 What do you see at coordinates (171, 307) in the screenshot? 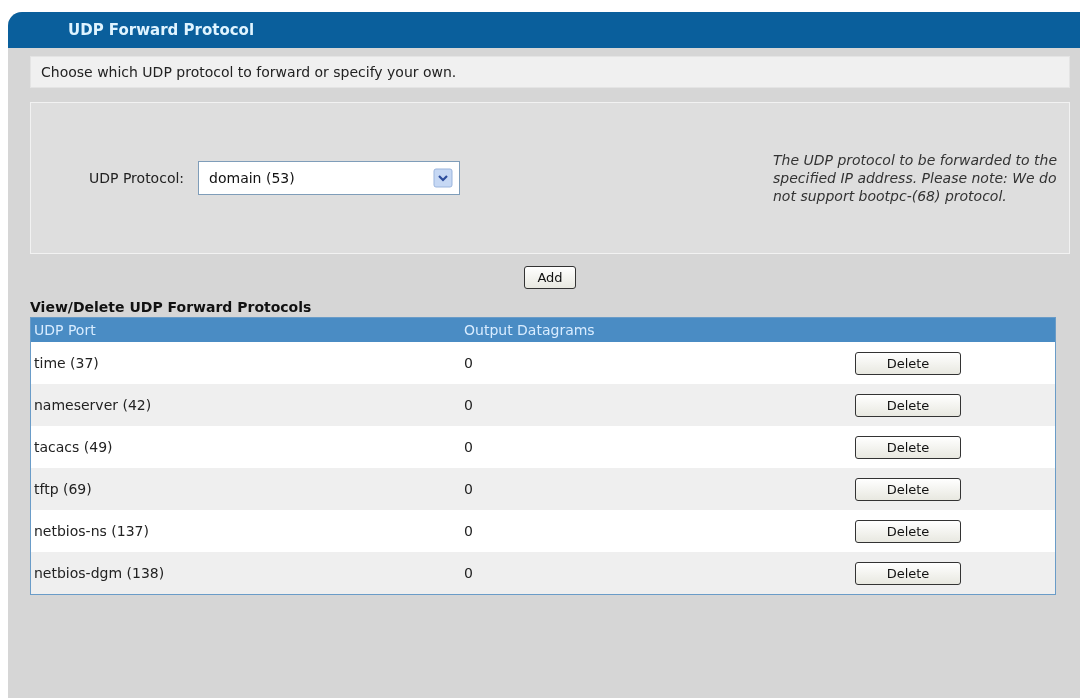
I see `section-title: View/Delete UDP Forward Protocols` at bounding box center [171, 307].